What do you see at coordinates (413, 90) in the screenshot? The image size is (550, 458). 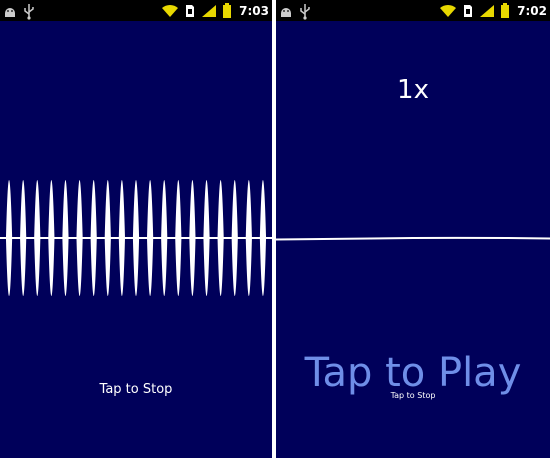 I see `speed-multiplier: 1x` at bounding box center [413, 90].